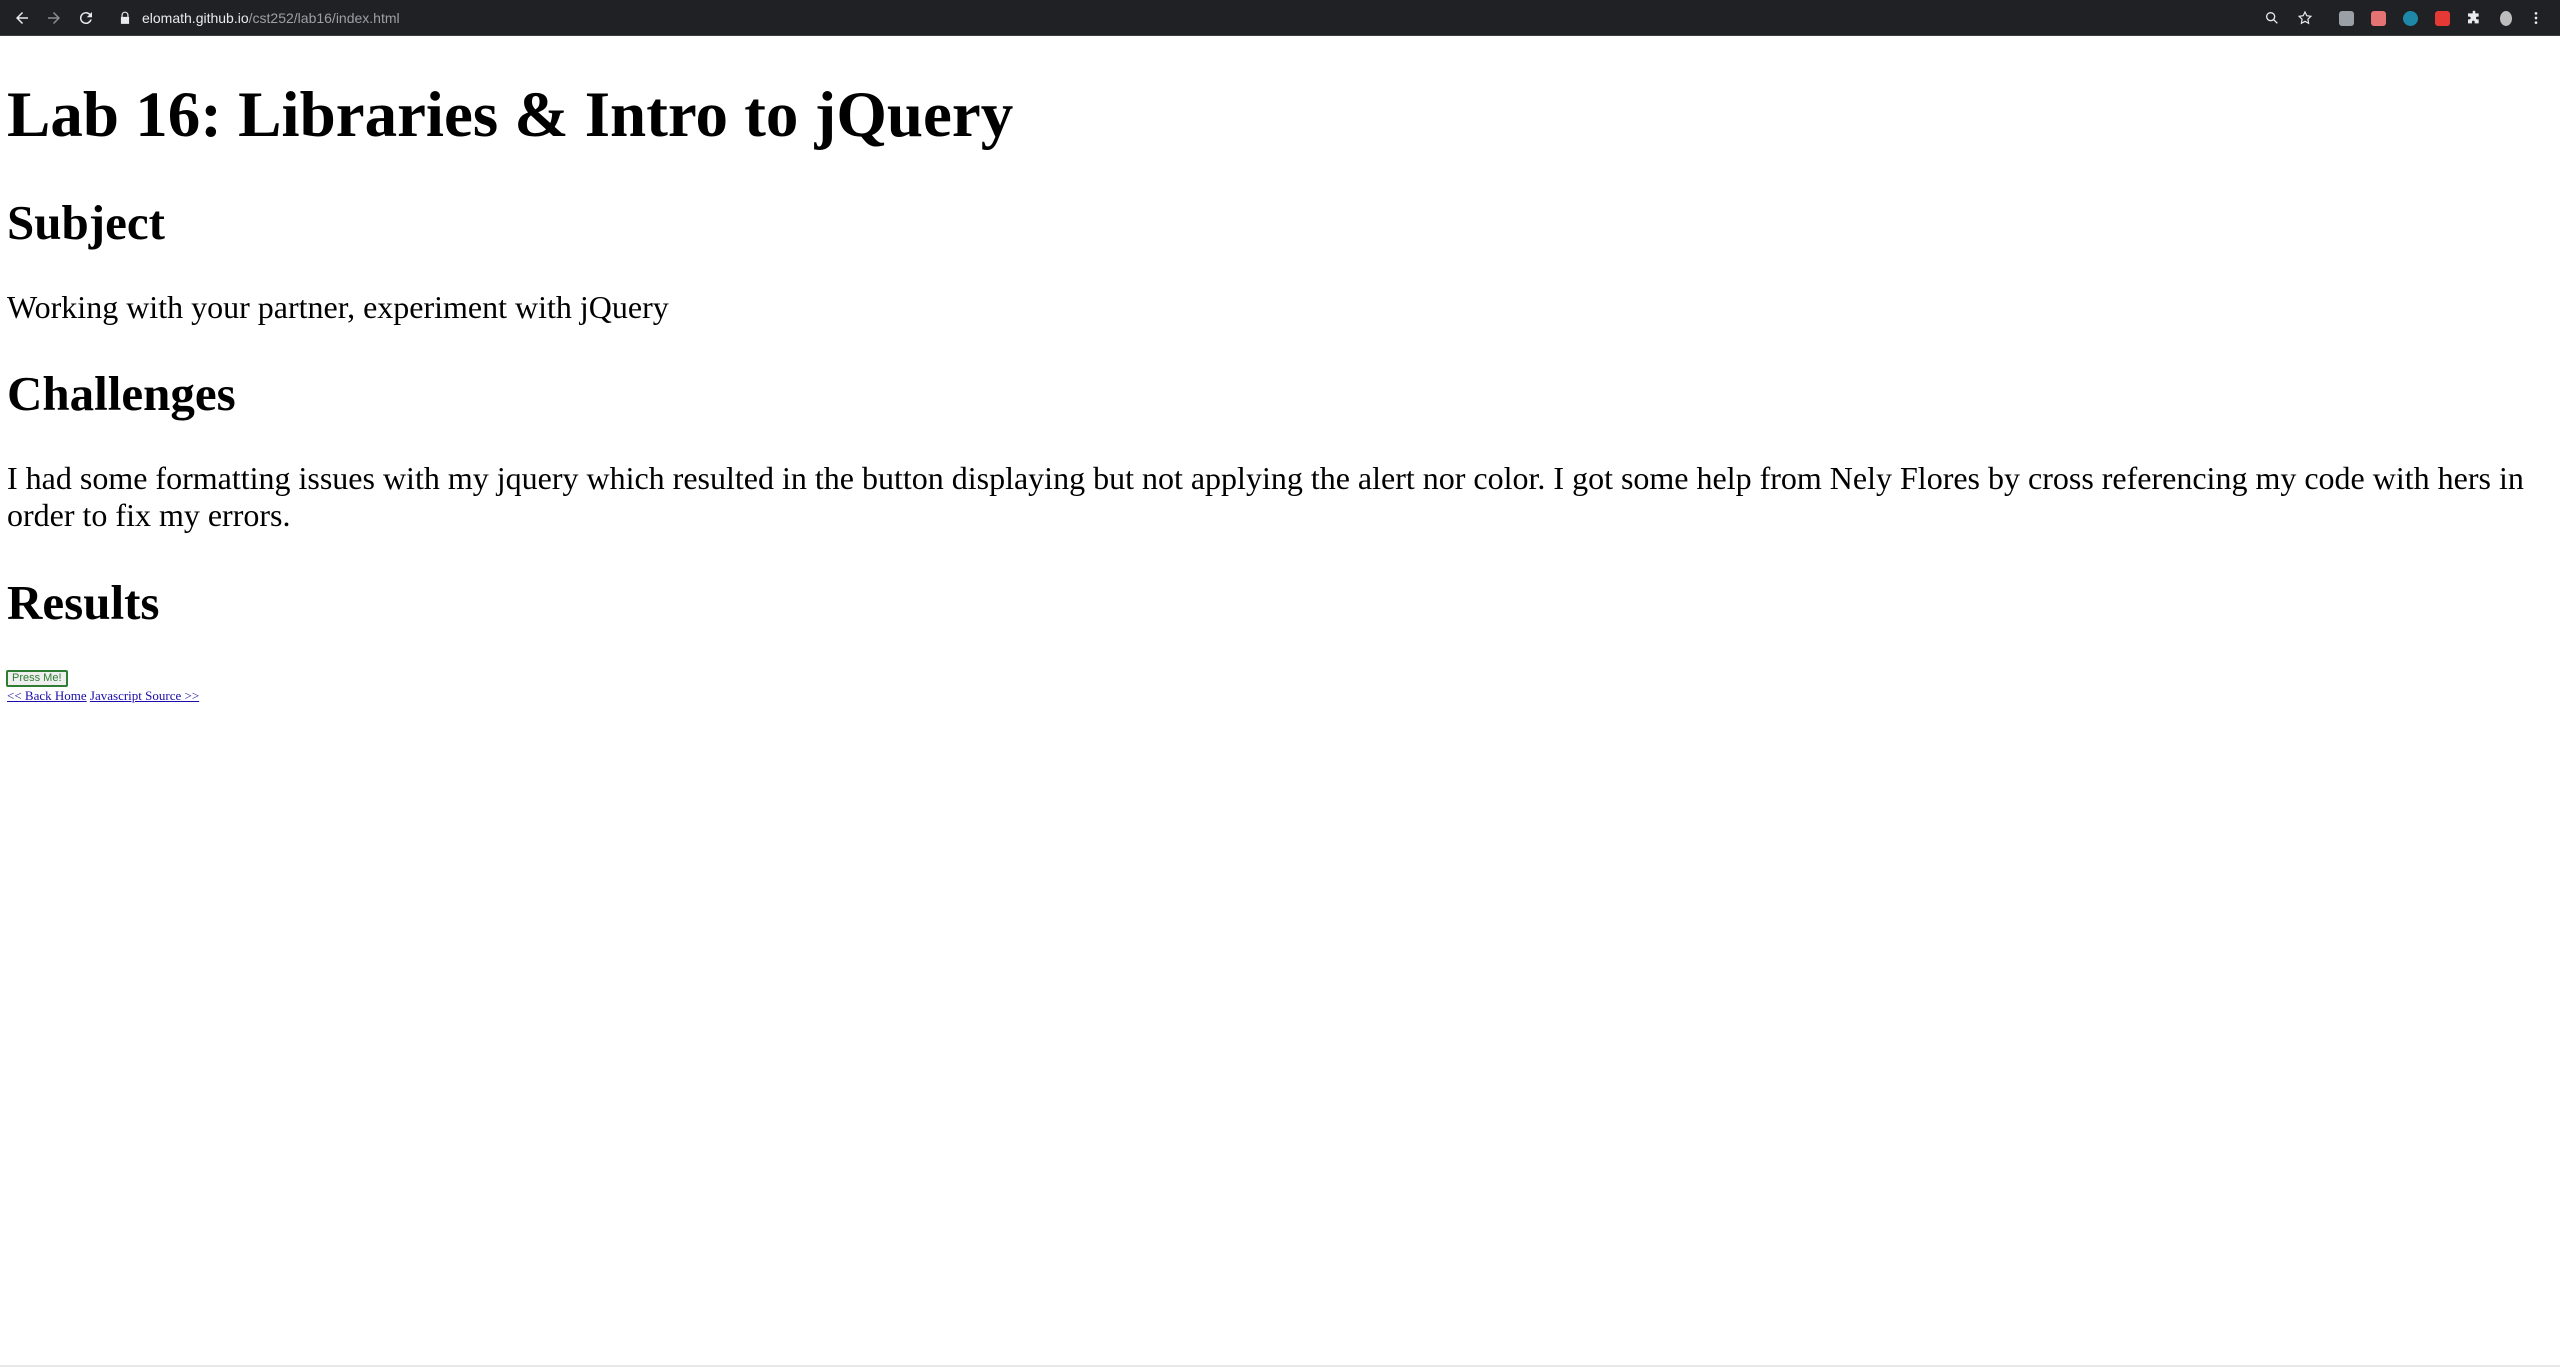 This screenshot has height=1367, width=2560. I want to click on url-path: /cst252/lab16/index.html, so click(324, 18).